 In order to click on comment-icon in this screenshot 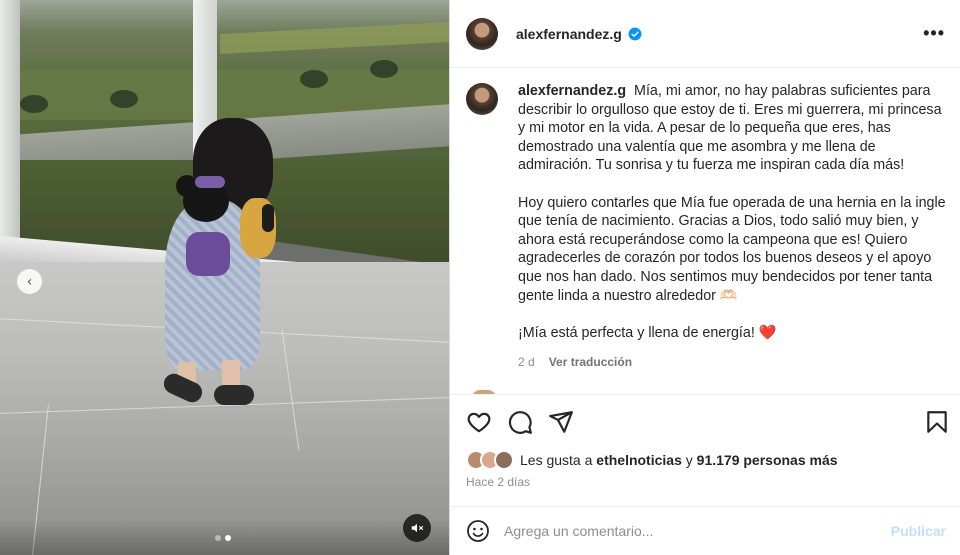, I will do `click(520, 422)`.